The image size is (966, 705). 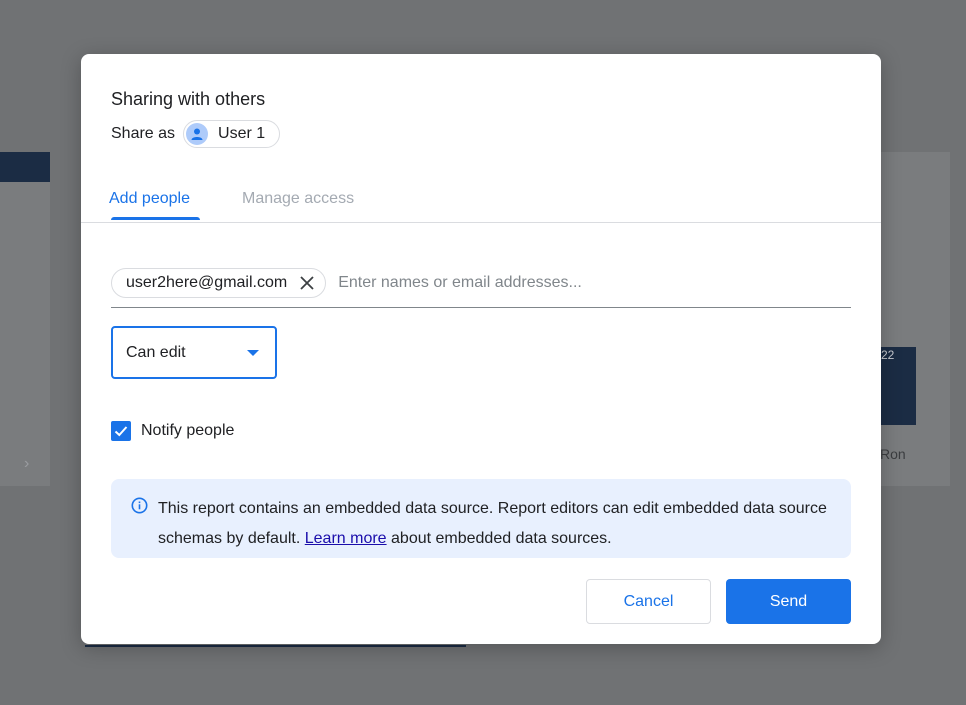 I want to click on active-tab-indicator, so click(x=155, y=218).